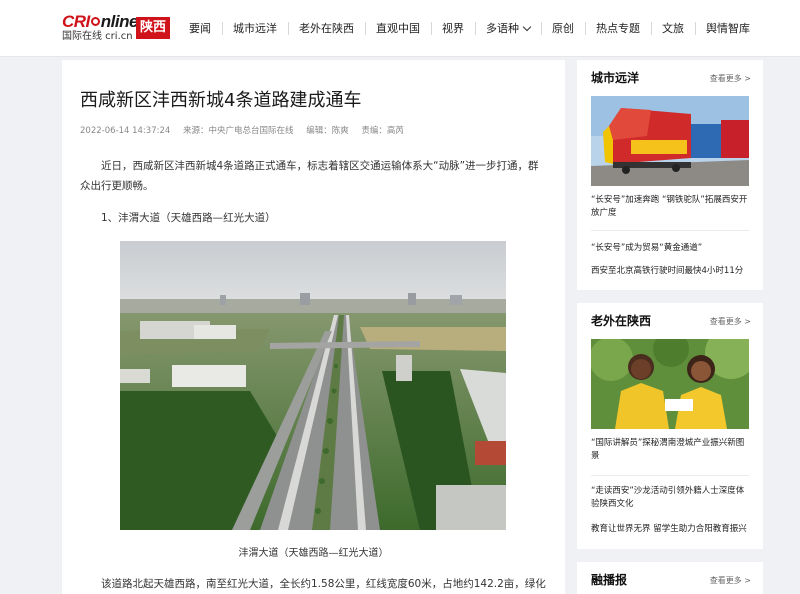 The width and height of the screenshot is (800, 594). I want to click on nav-item-topics: 热点专题, so click(618, 28).